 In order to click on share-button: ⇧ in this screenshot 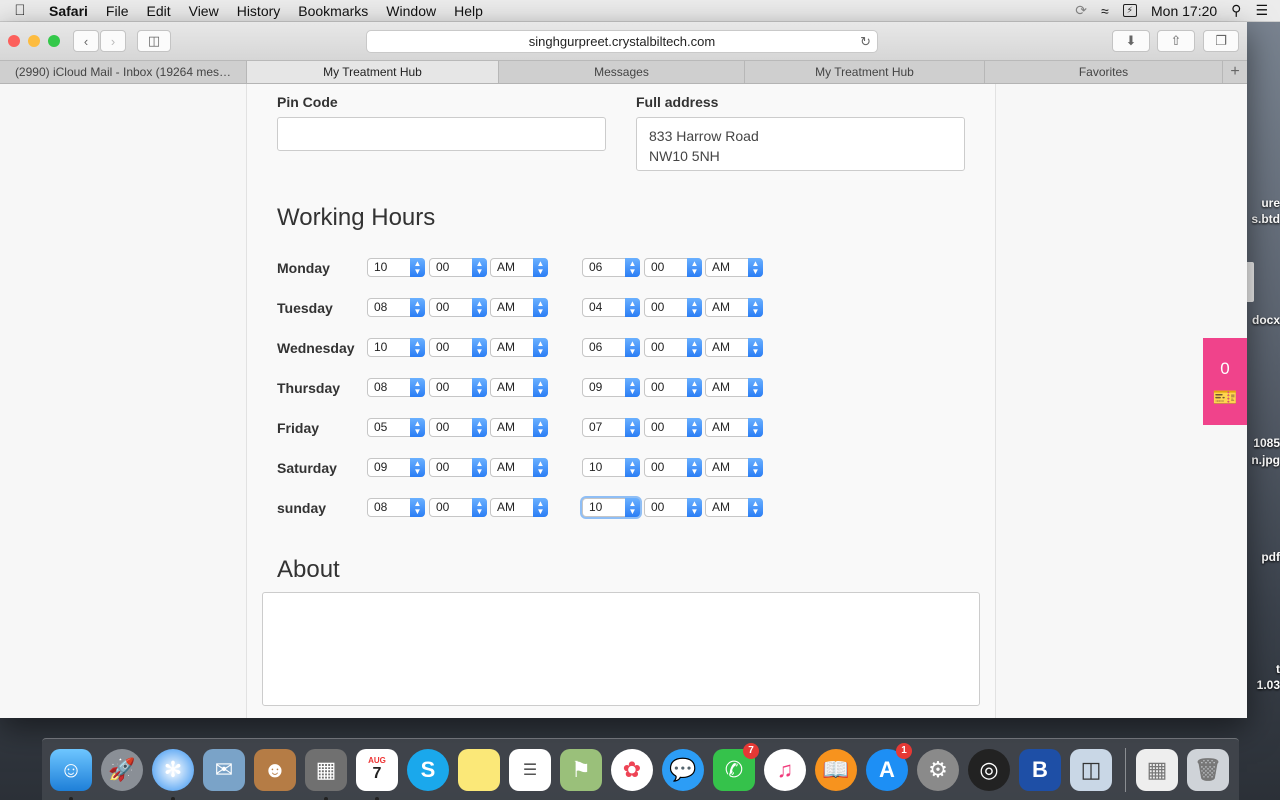, I will do `click(1176, 41)`.